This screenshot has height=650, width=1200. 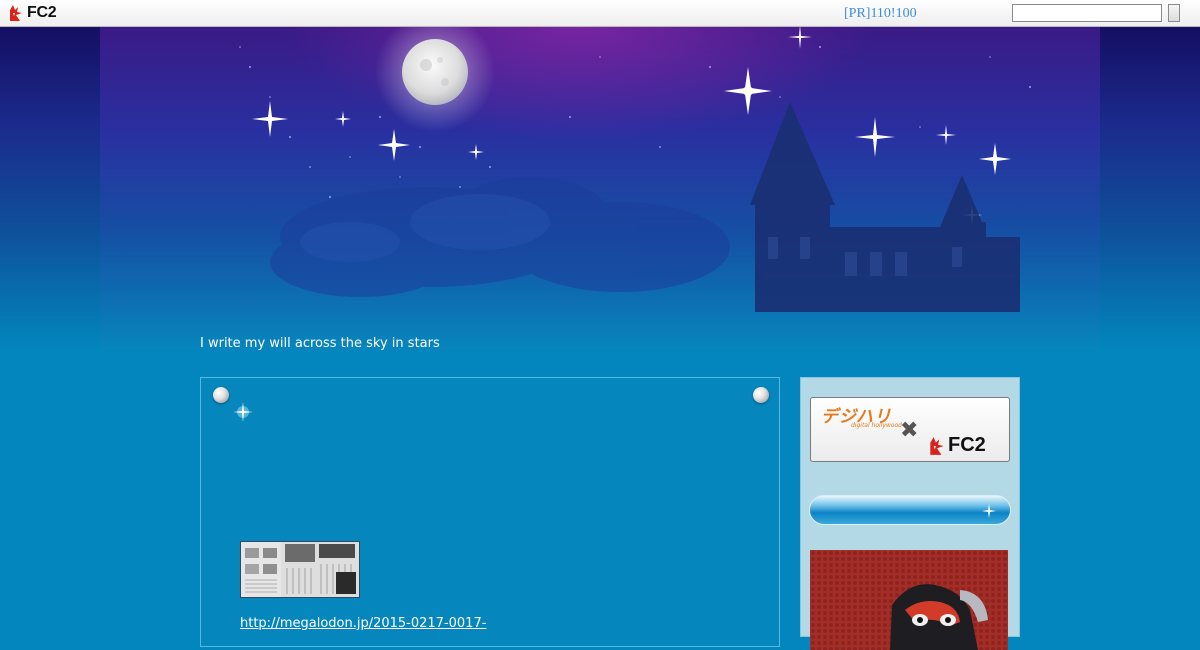 What do you see at coordinates (320, 343) in the screenshot?
I see `blog-tagline: I write my will across the sky in stars` at bounding box center [320, 343].